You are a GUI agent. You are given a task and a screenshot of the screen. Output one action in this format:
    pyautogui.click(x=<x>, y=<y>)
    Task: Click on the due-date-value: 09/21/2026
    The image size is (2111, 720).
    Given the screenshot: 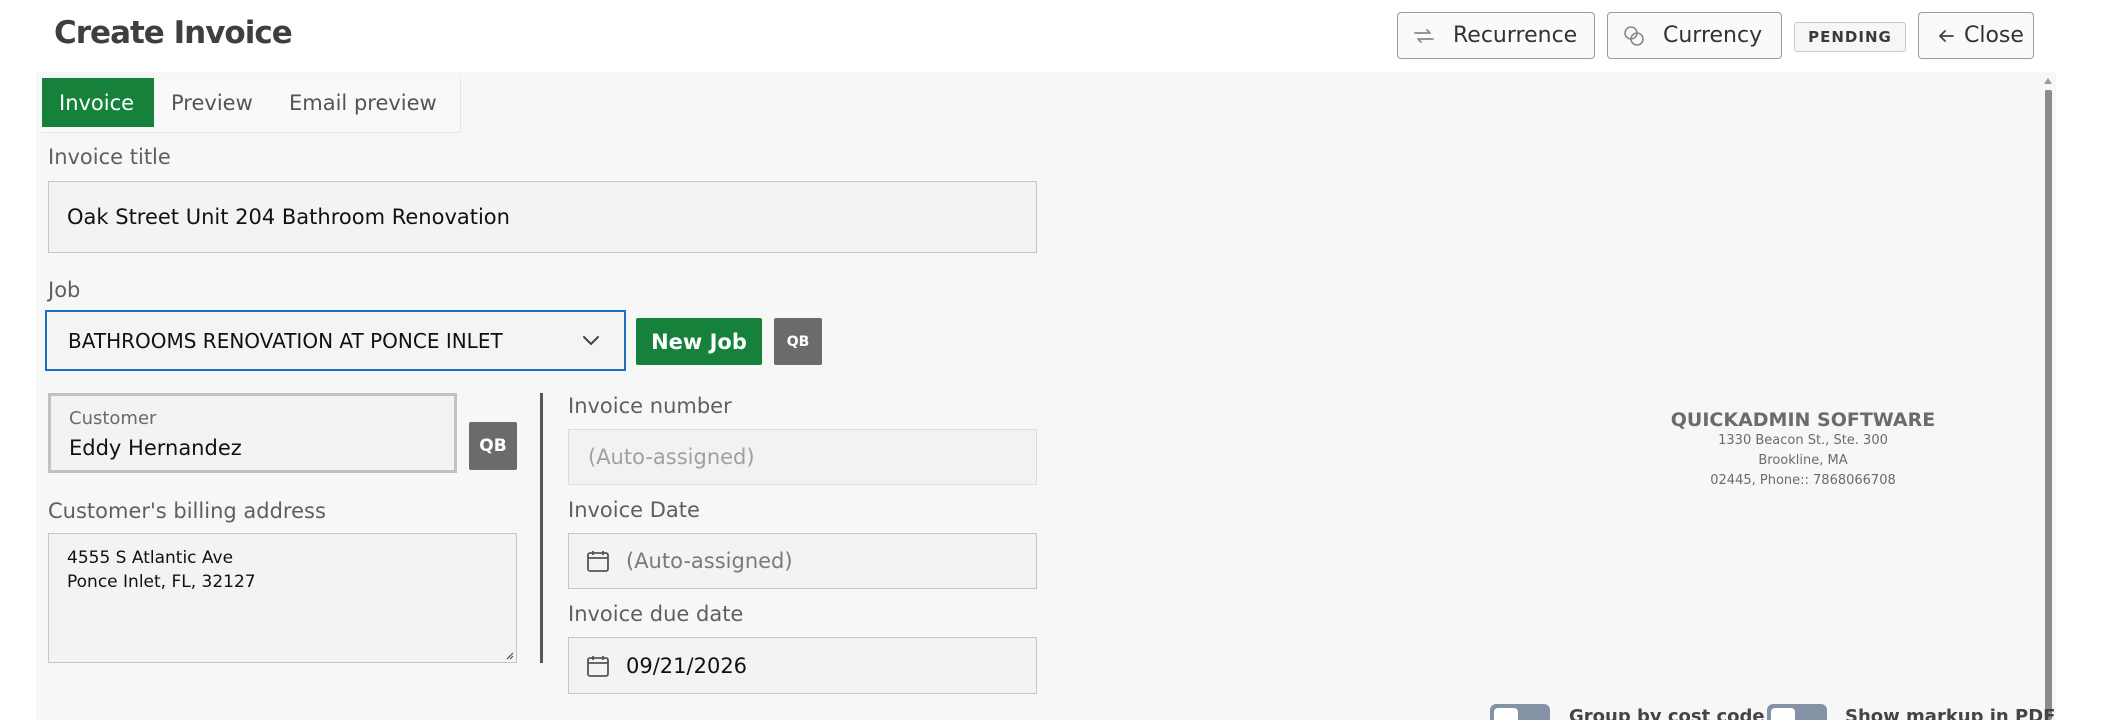 What is the action you would take?
    pyautogui.click(x=687, y=665)
    